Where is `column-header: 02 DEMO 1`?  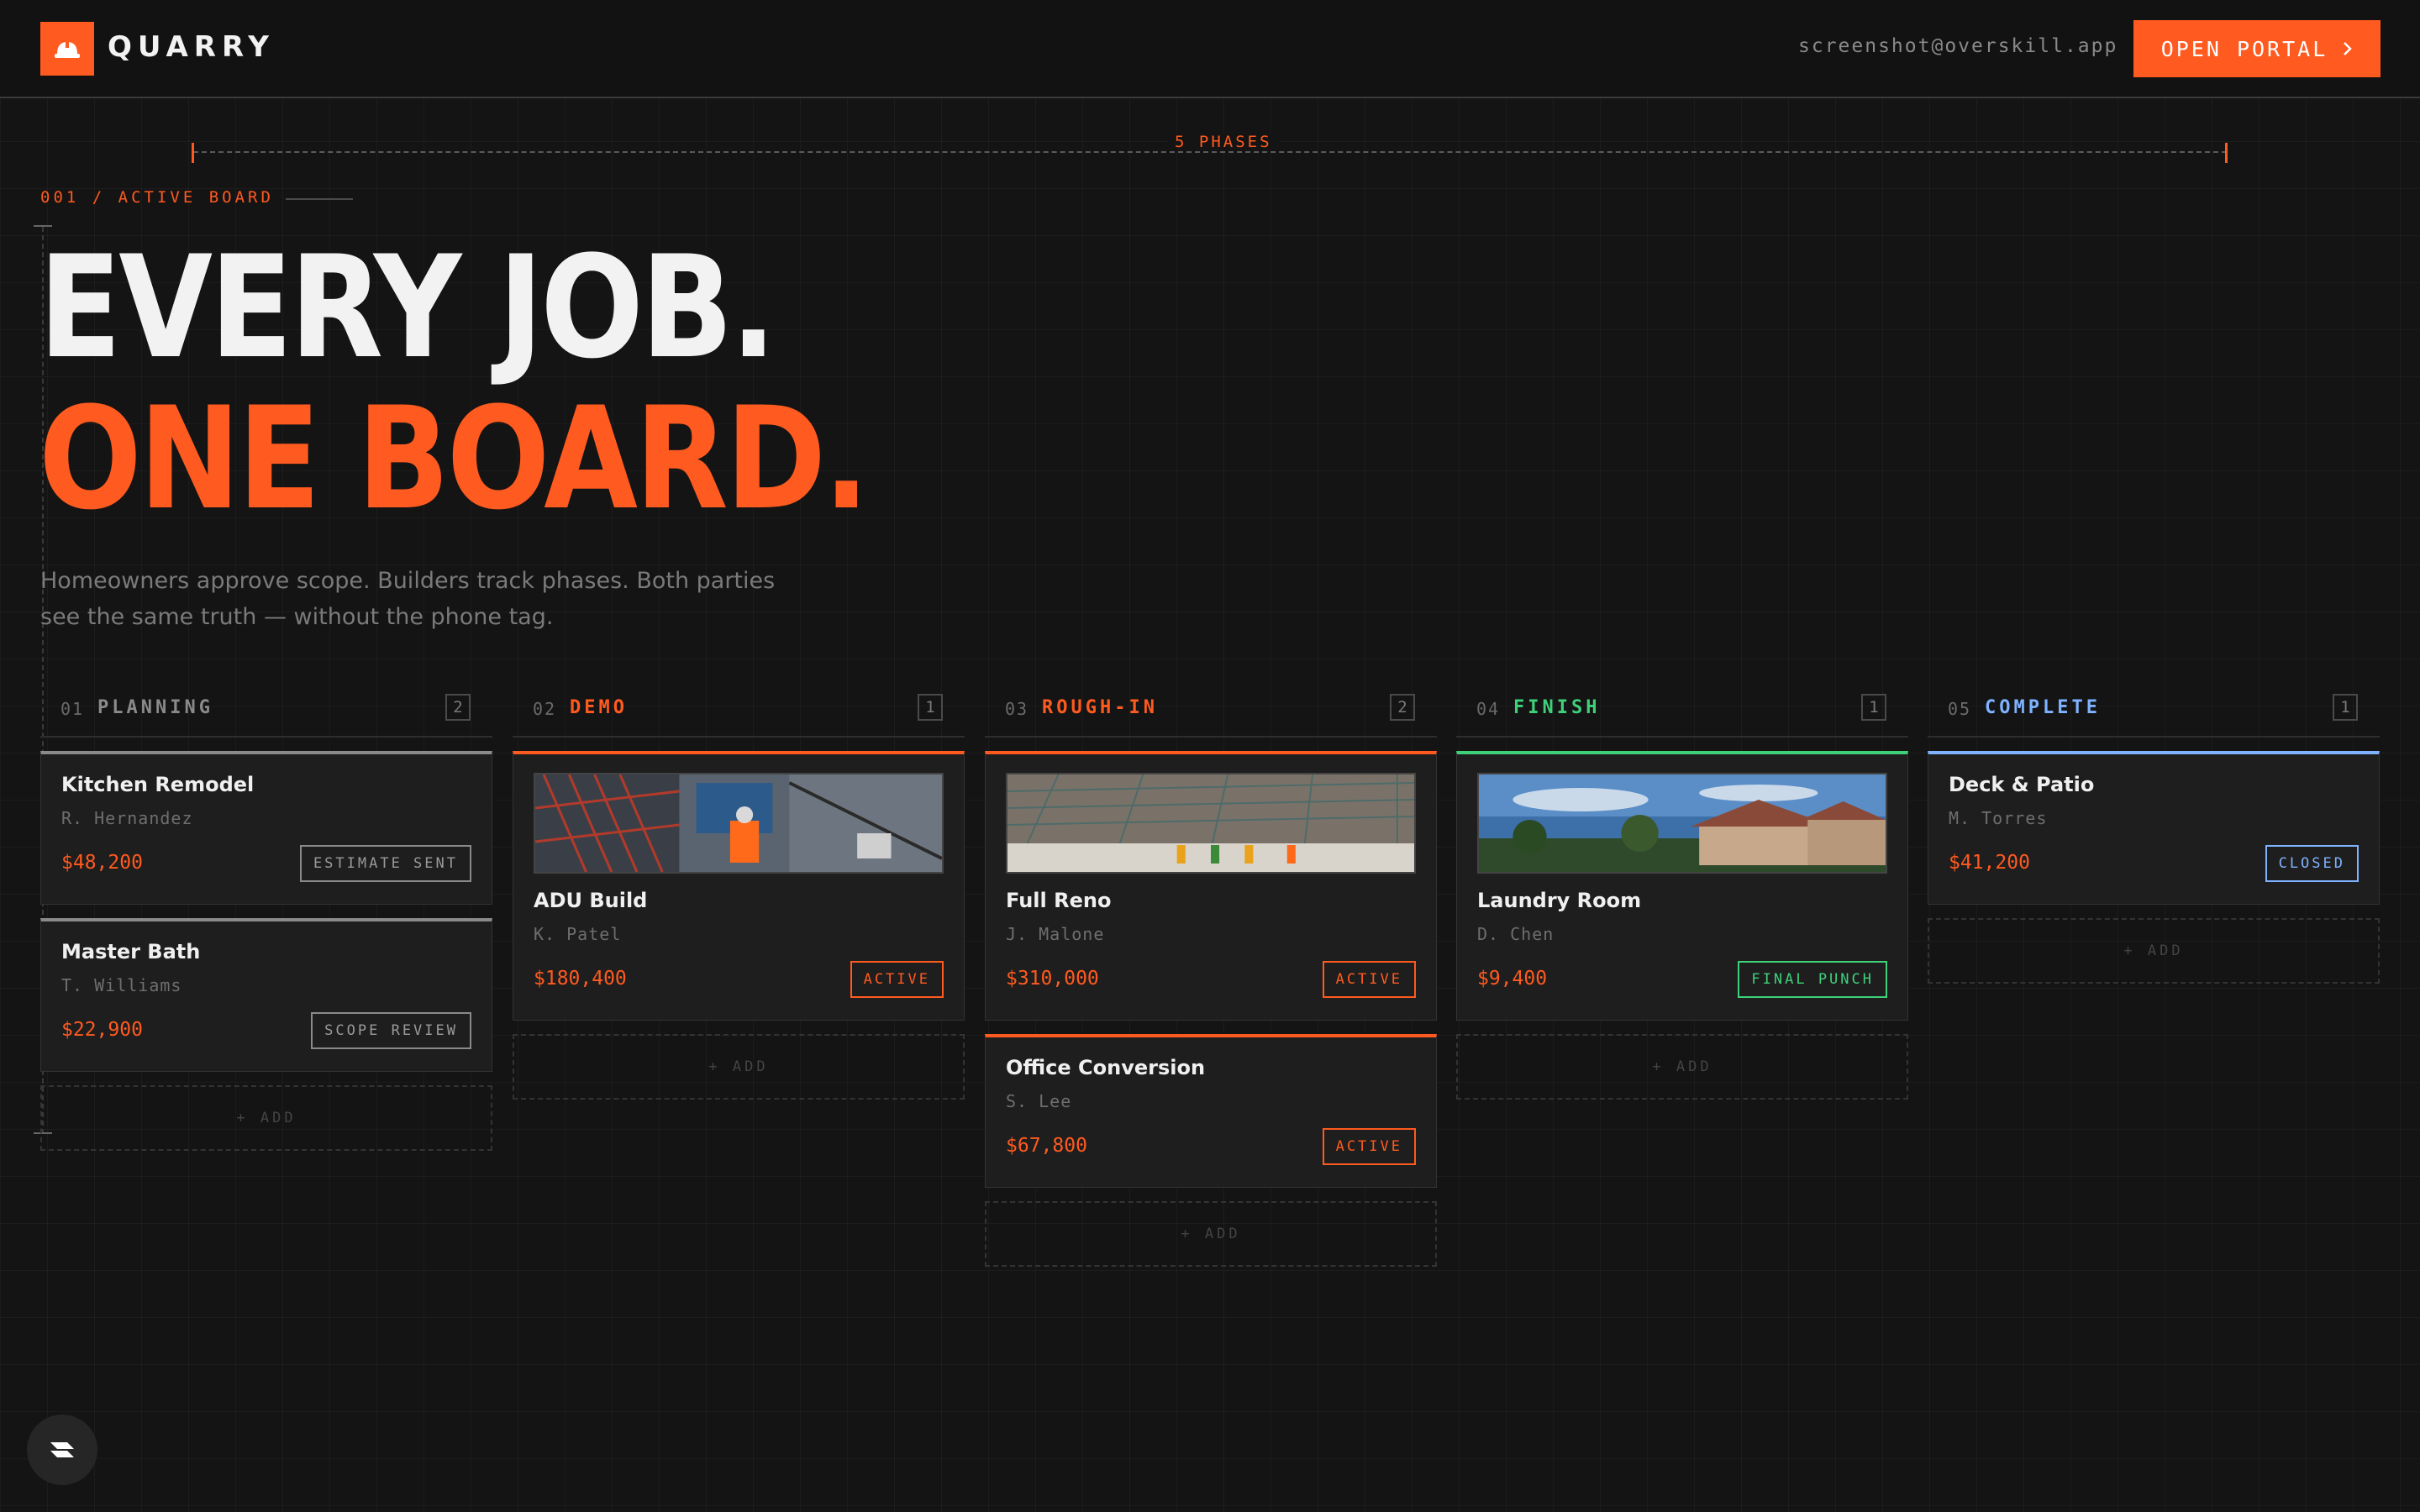 column-header: 02 DEMO 1 is located at coordinates (739, 713).